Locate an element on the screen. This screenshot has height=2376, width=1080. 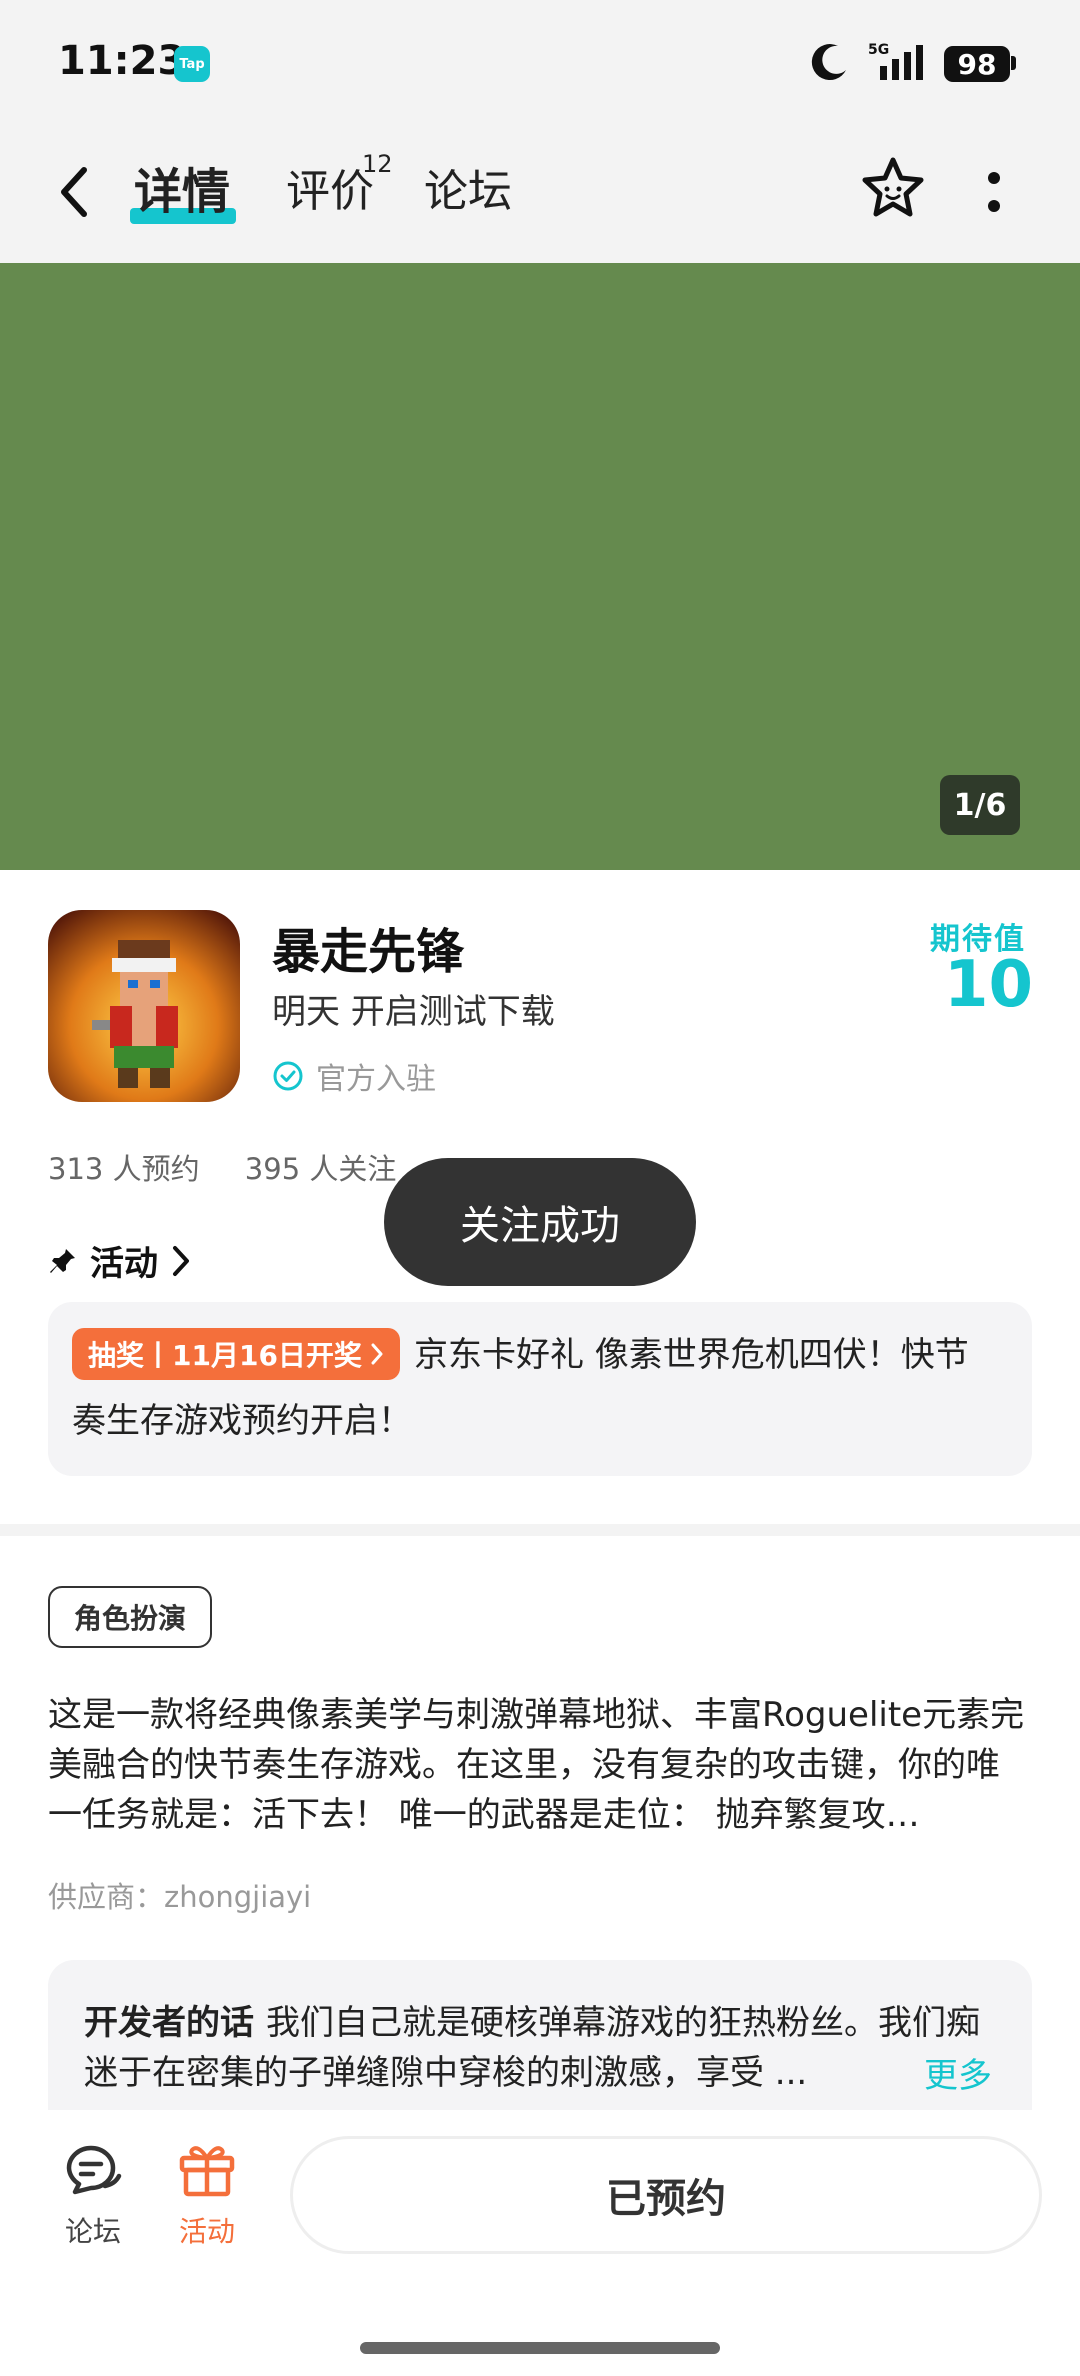
chat-bubble-icon is located at coordinates (94, 2170).